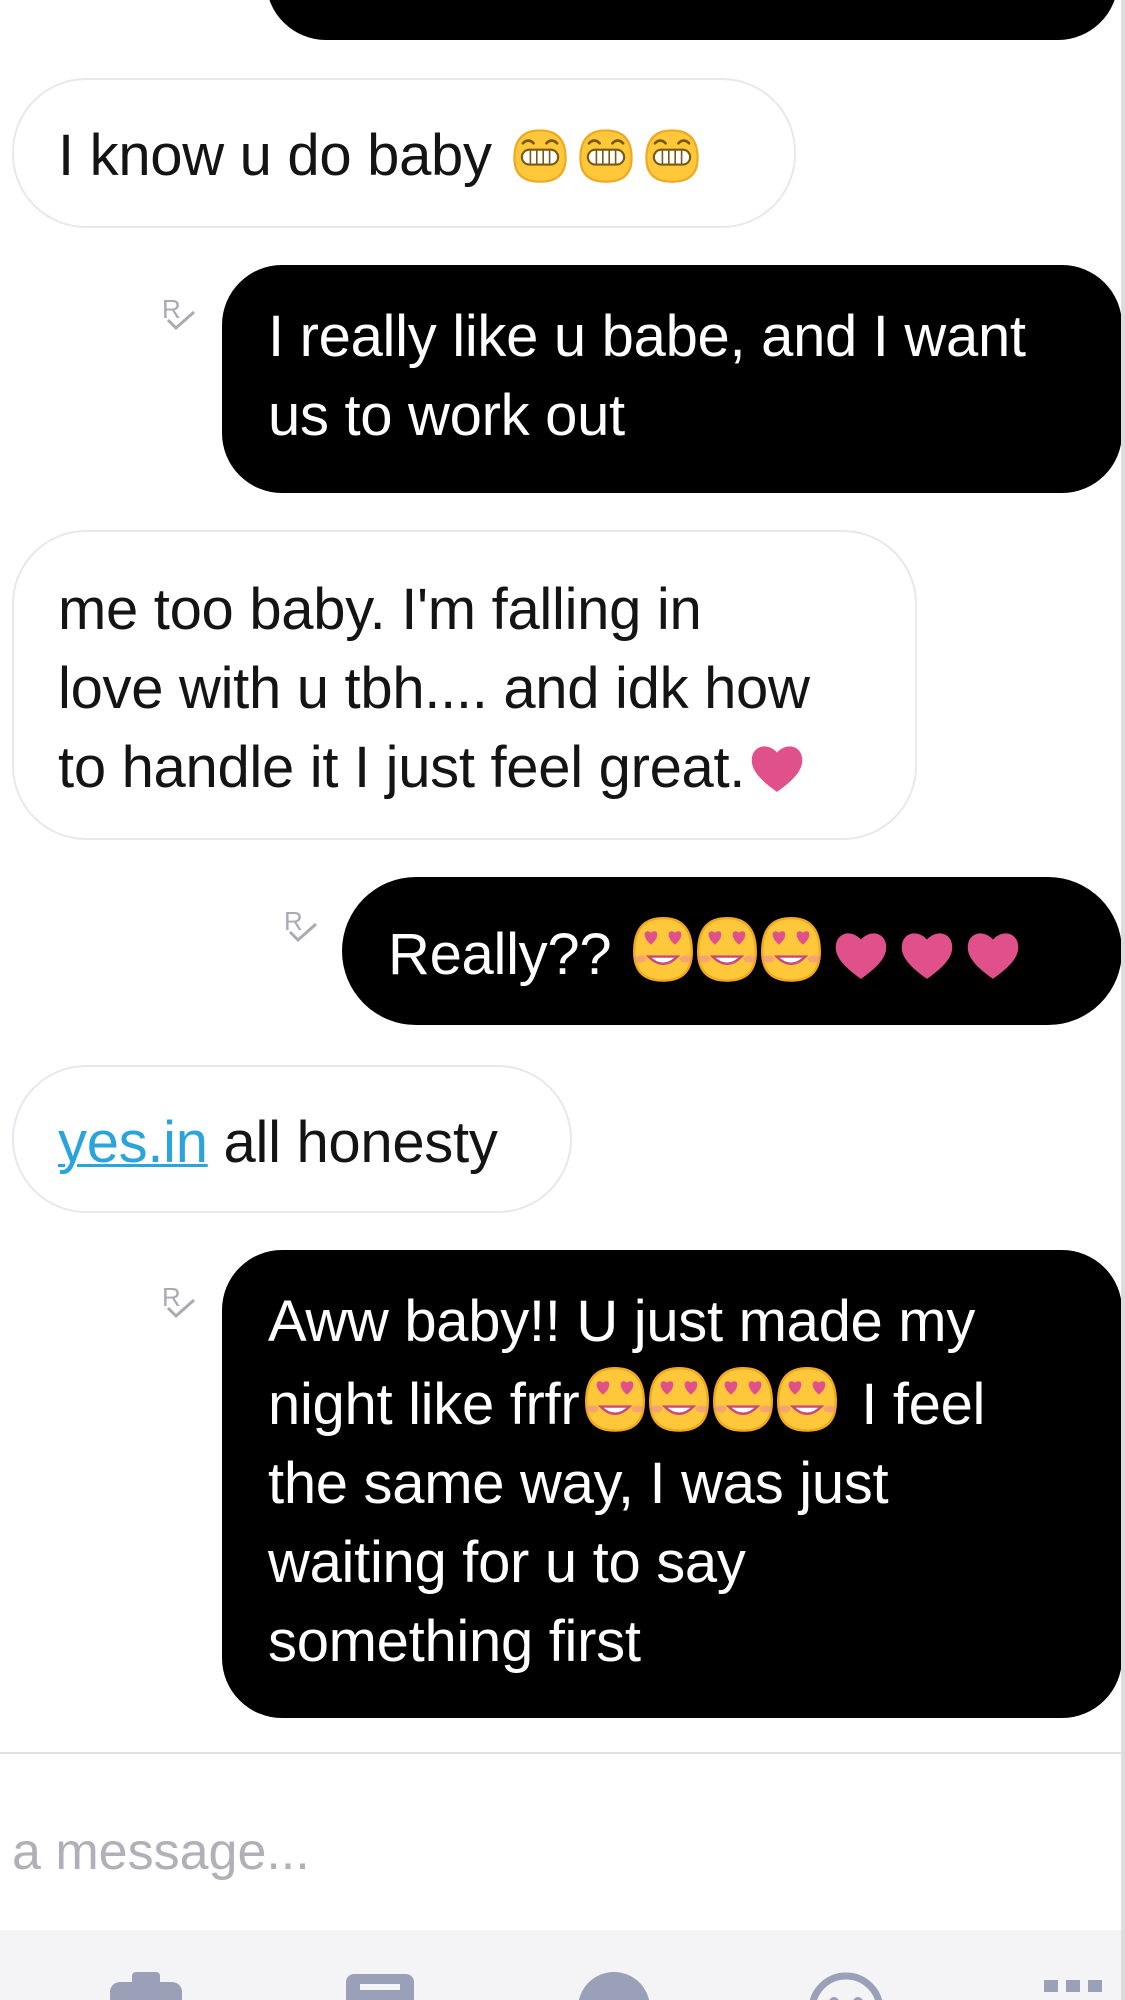 This screenshot has width=1125, height=2000. Describe the element at coordinates (446, 415) in the screenshot. I see `message-line: us to work out` at that location.